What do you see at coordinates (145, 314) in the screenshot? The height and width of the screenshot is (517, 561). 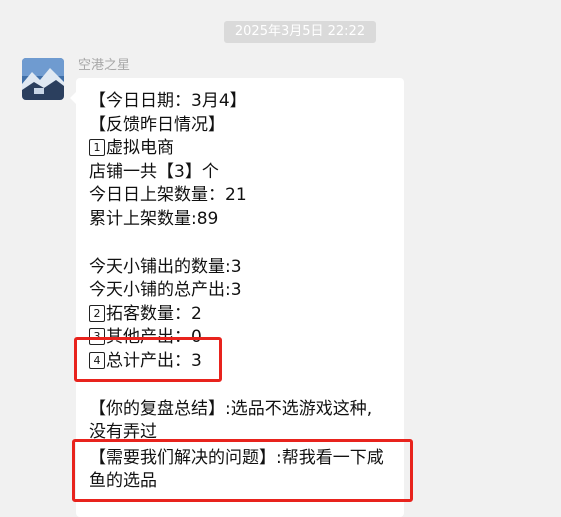 I see `message-line: 2 拓客数量：2` at bounding box center [145, 314].